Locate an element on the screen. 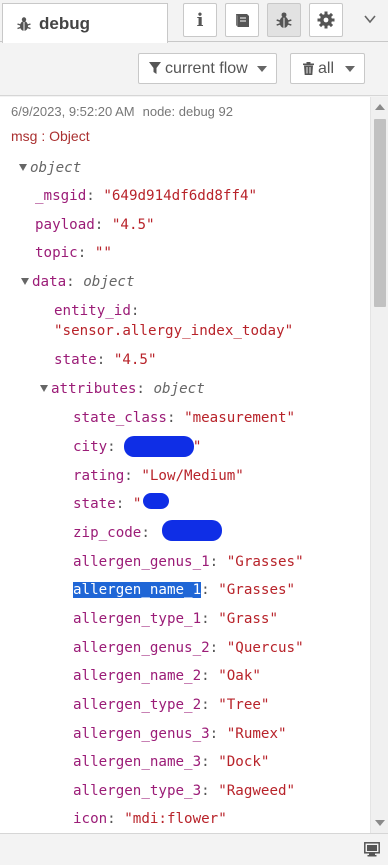 The image size is (388, 865). tree-row-entity-id-value: "sensor.allergy_index_today" is located at coordinates (173, 331).